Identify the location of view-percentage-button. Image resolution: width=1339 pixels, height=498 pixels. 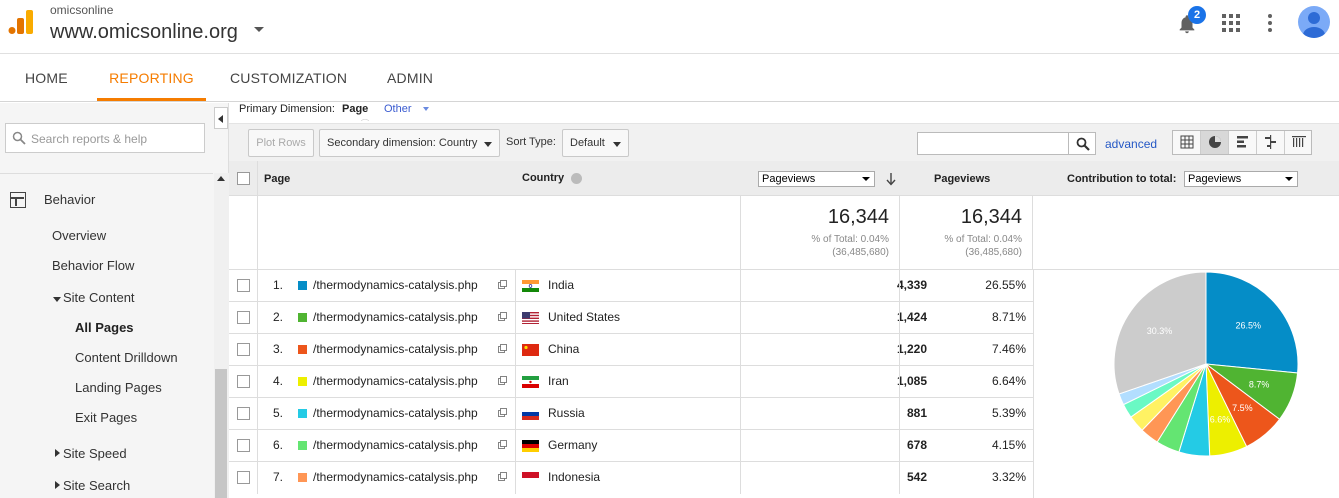
(1215, 142).